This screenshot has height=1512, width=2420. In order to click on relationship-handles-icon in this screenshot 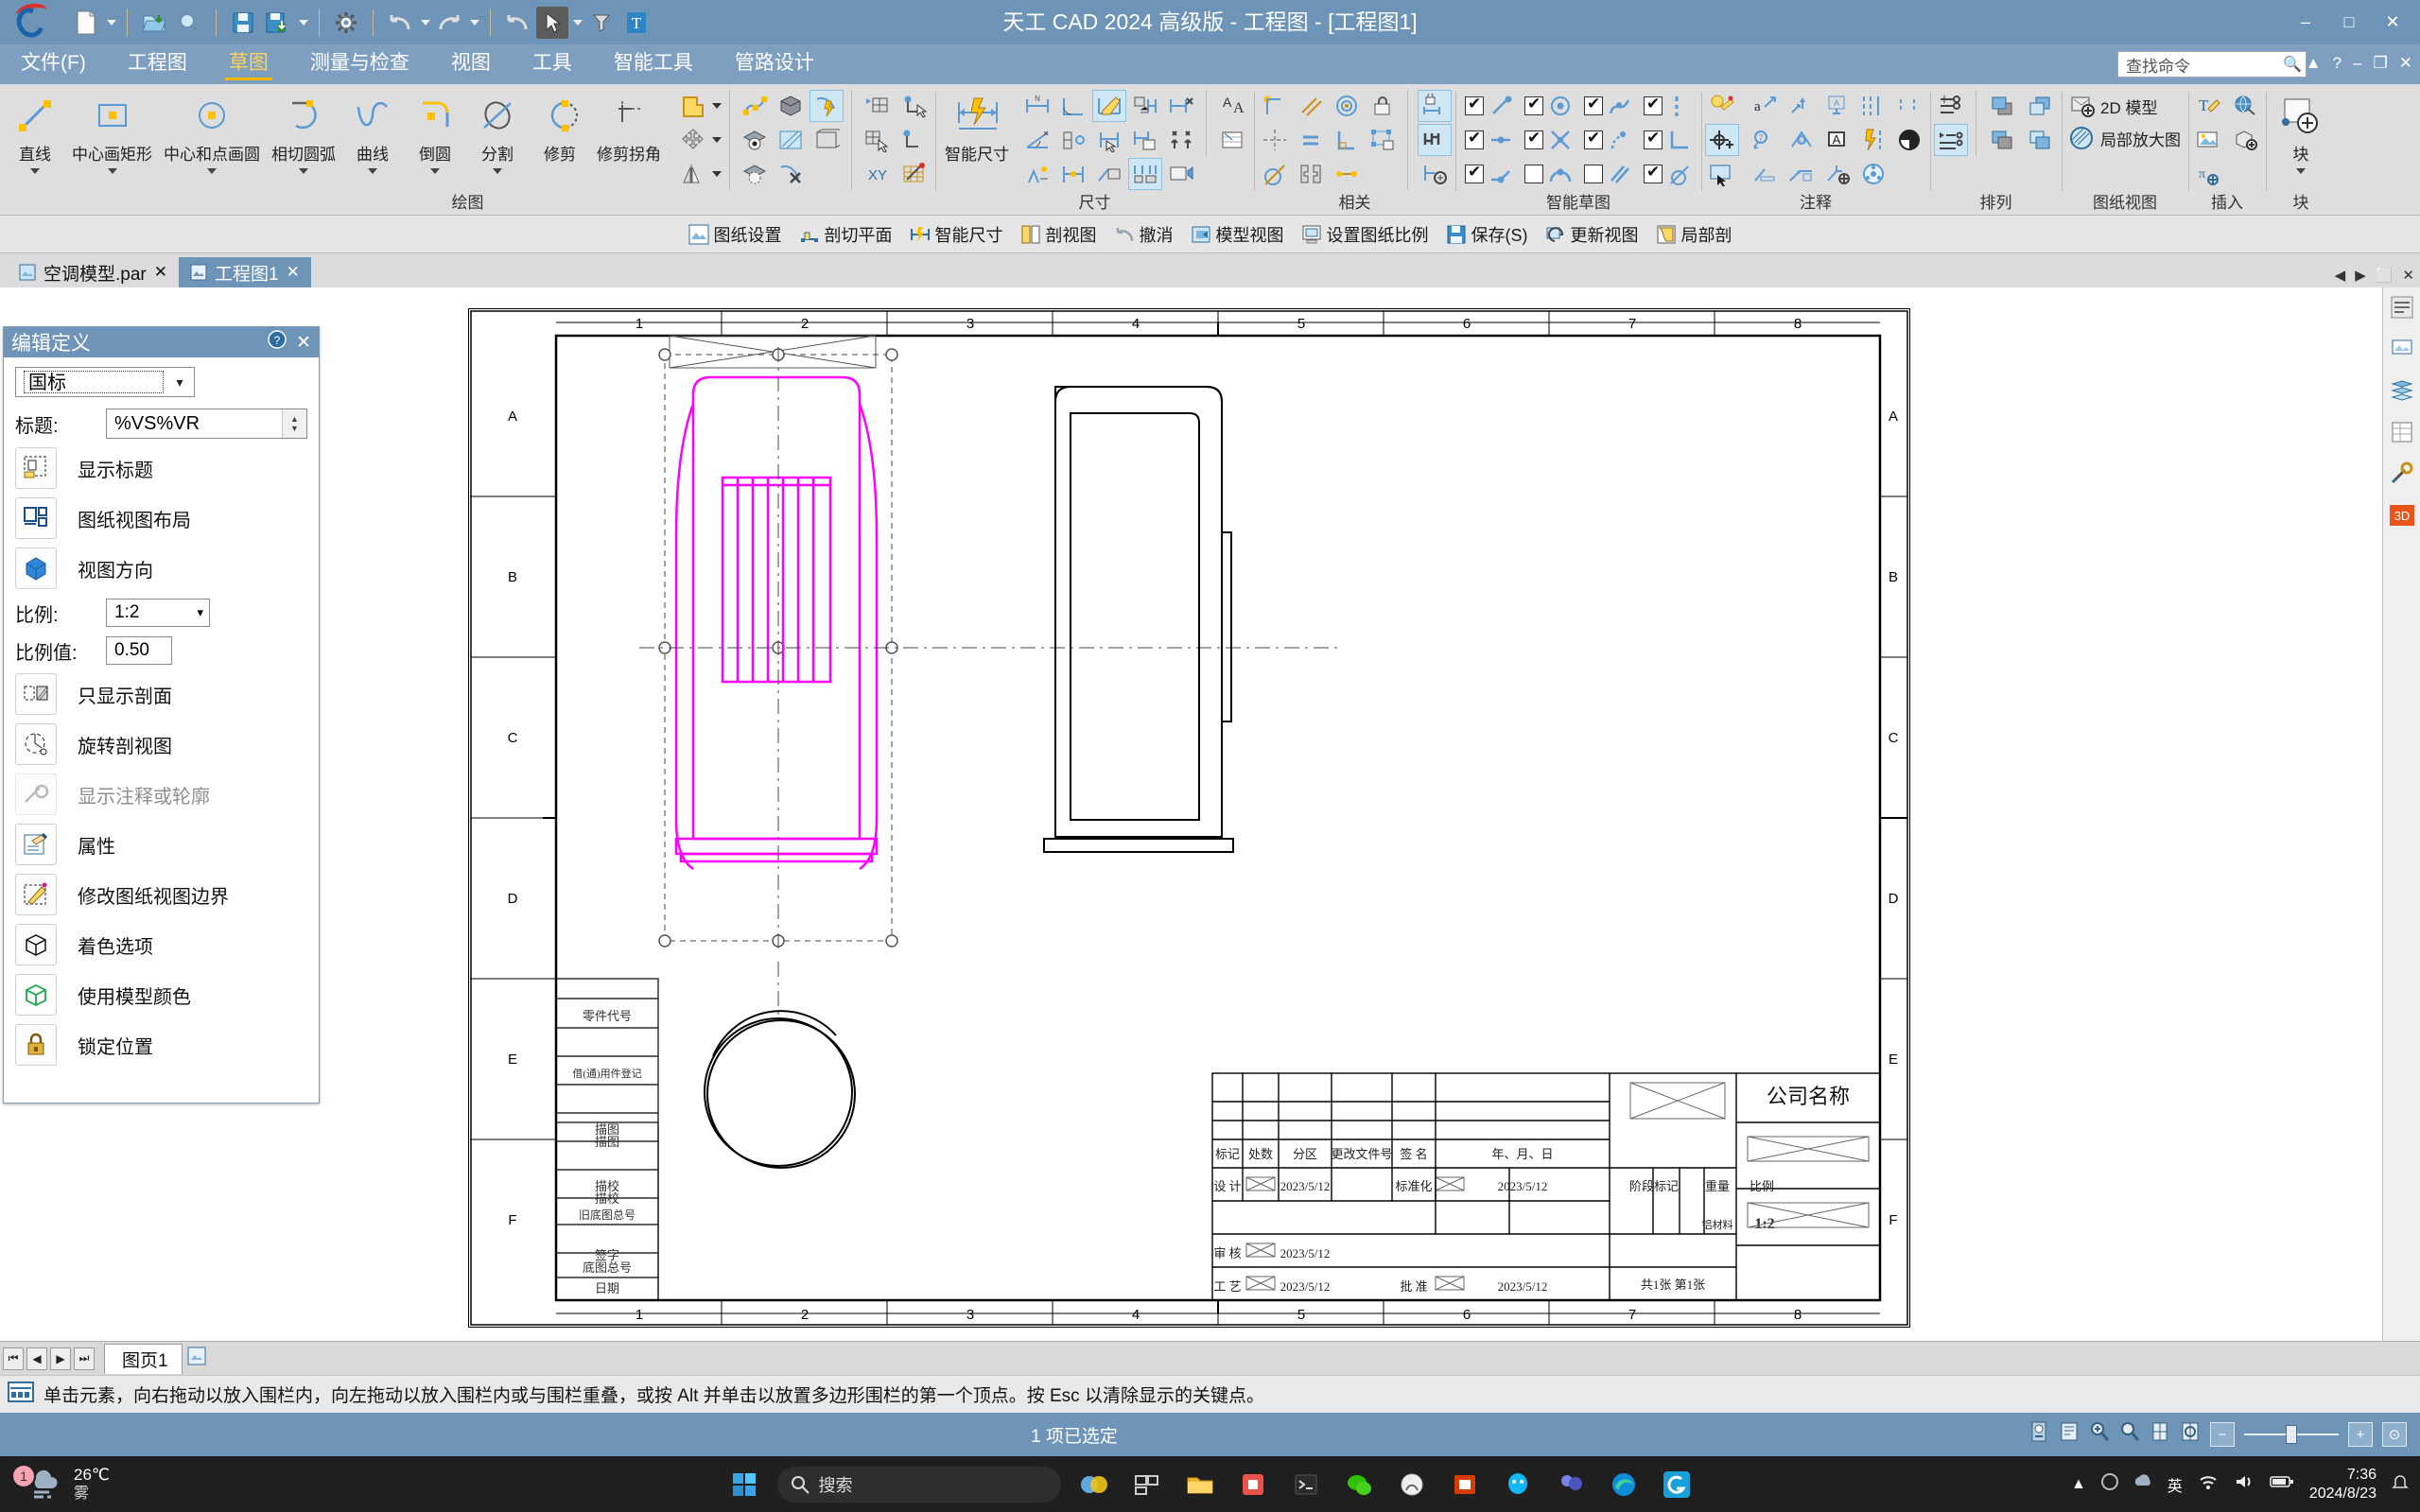, I will do `click(1435, 140)`.